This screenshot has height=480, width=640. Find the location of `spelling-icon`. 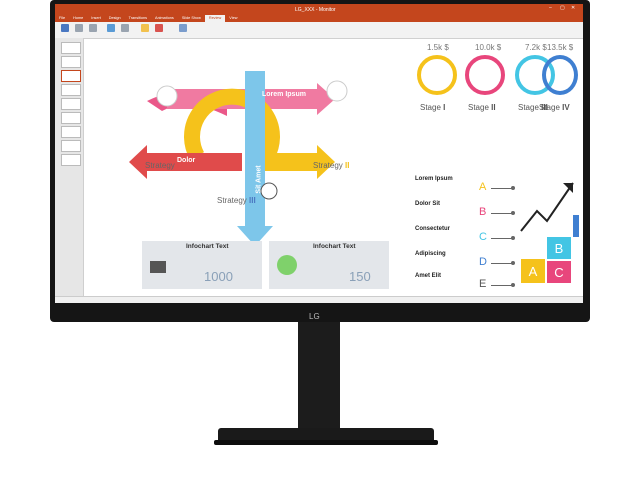

spelling-icon is located at coordinates (65, 28).